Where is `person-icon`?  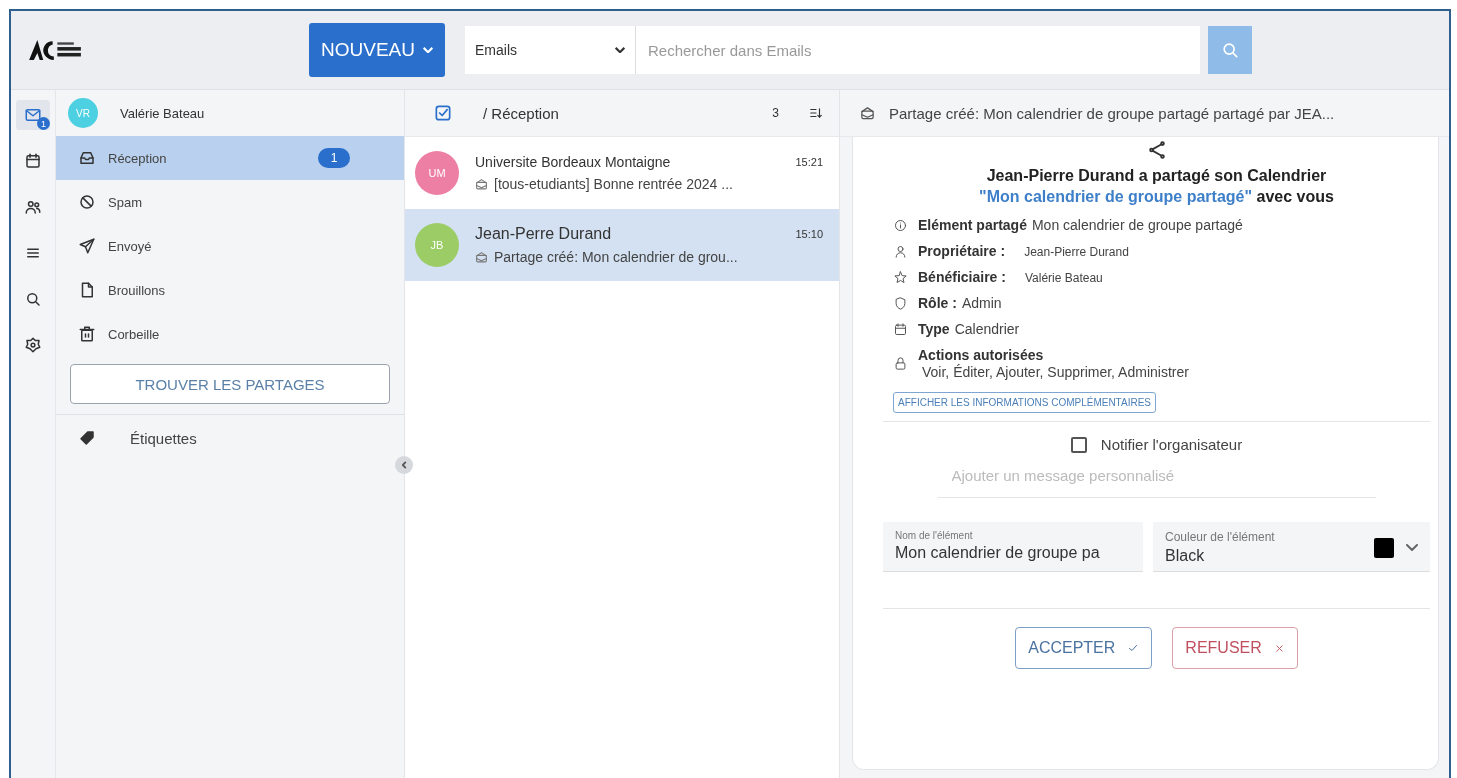 person-icon is located at coordinates (900, 251).